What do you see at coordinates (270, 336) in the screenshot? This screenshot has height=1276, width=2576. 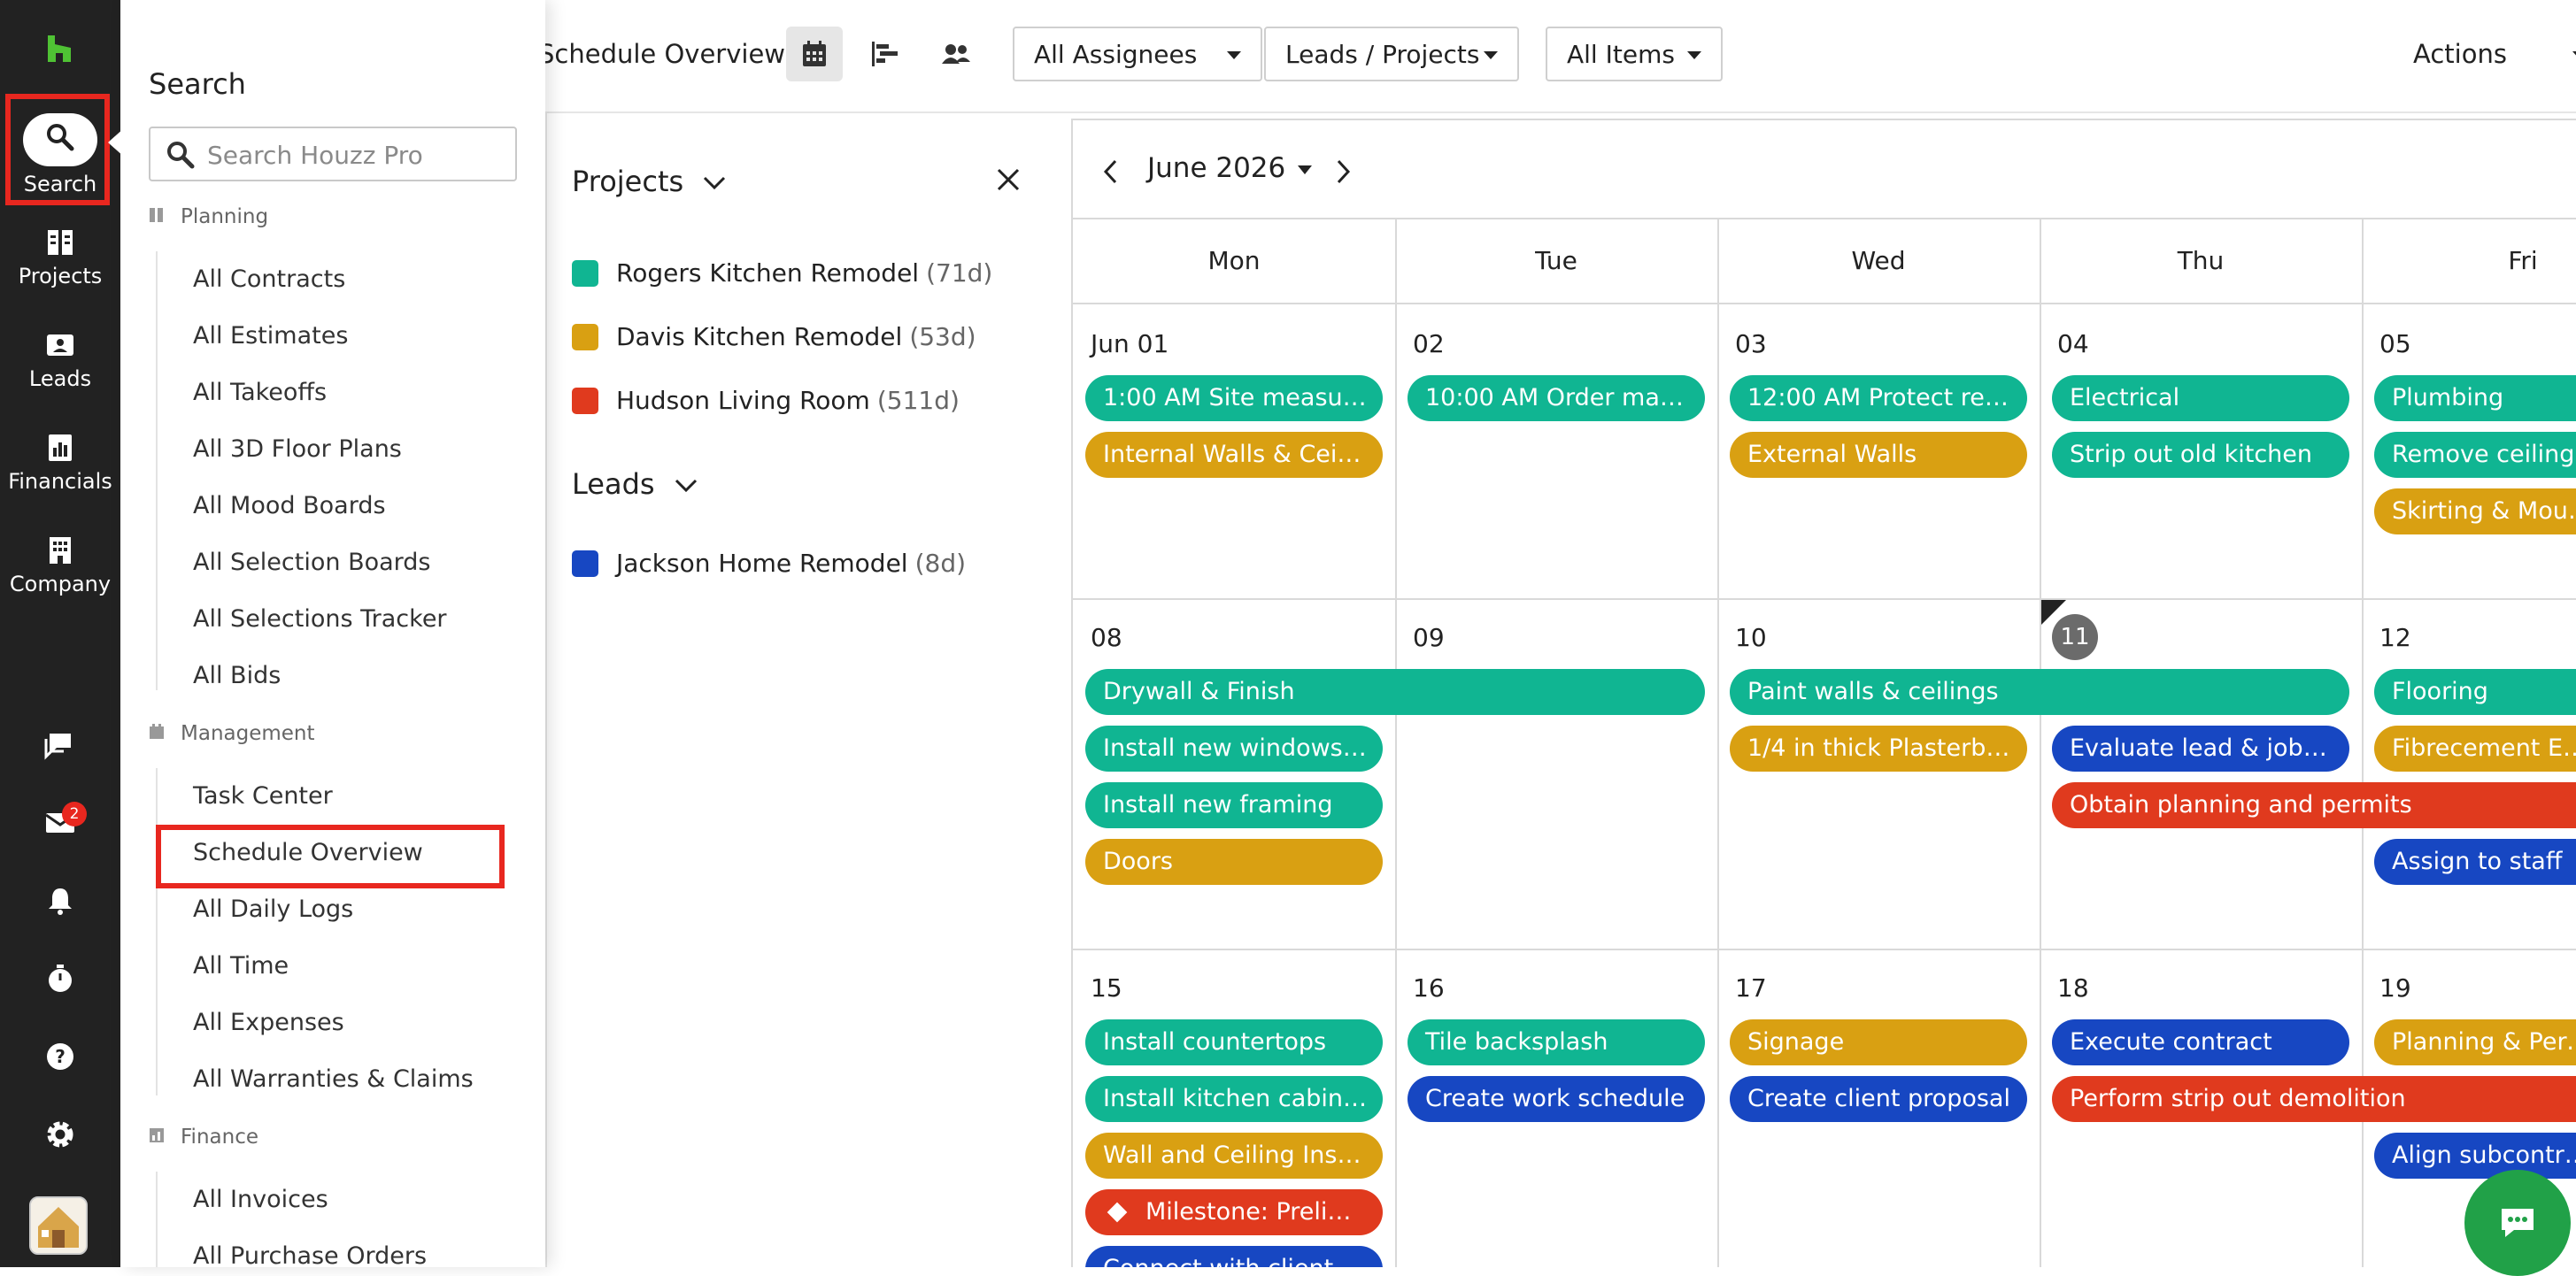 I see `link-all-estimates: All Estimates` at bounding box center [270, 336].